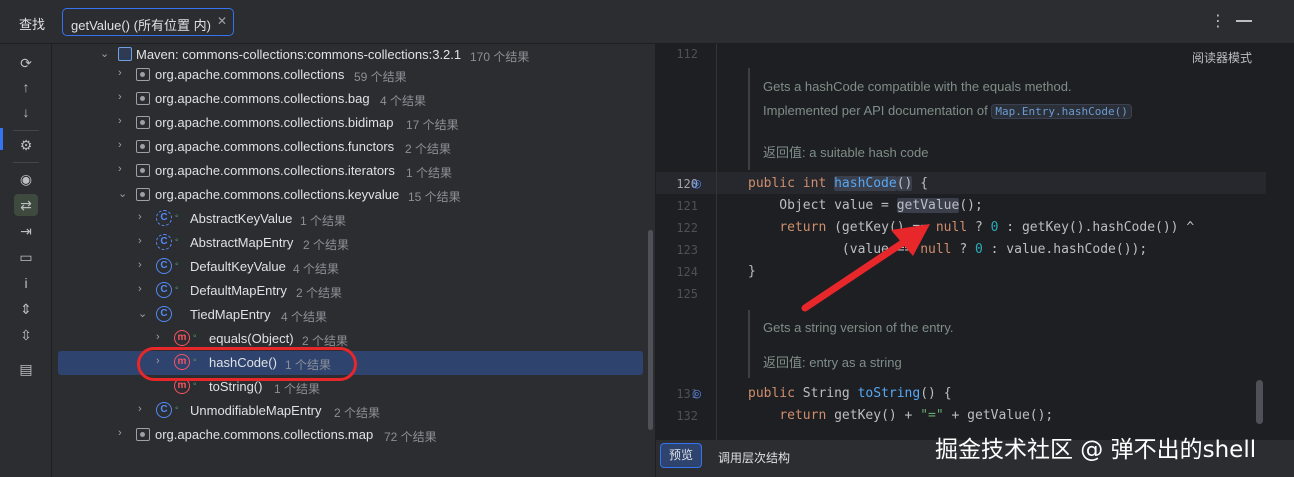 The image size is (1294, 477). I want to click on tree-row-class: › C ◦ UnmodifiableMapEntry 2 个结果, so click(349, 411).